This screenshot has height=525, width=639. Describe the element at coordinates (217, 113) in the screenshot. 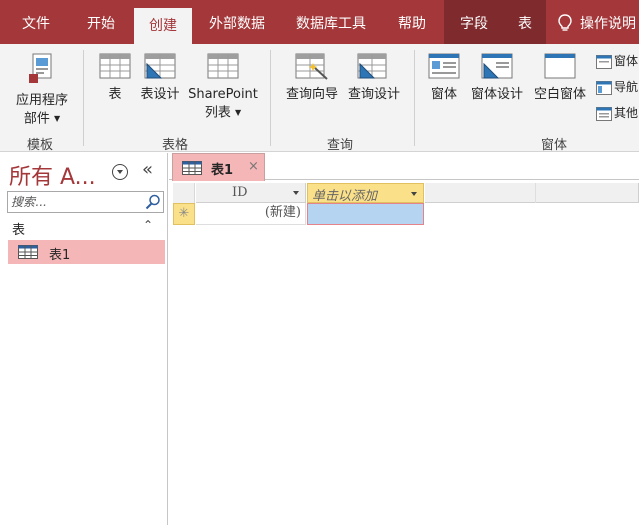

I see `sharepoint-label-2: 列表` at that location.